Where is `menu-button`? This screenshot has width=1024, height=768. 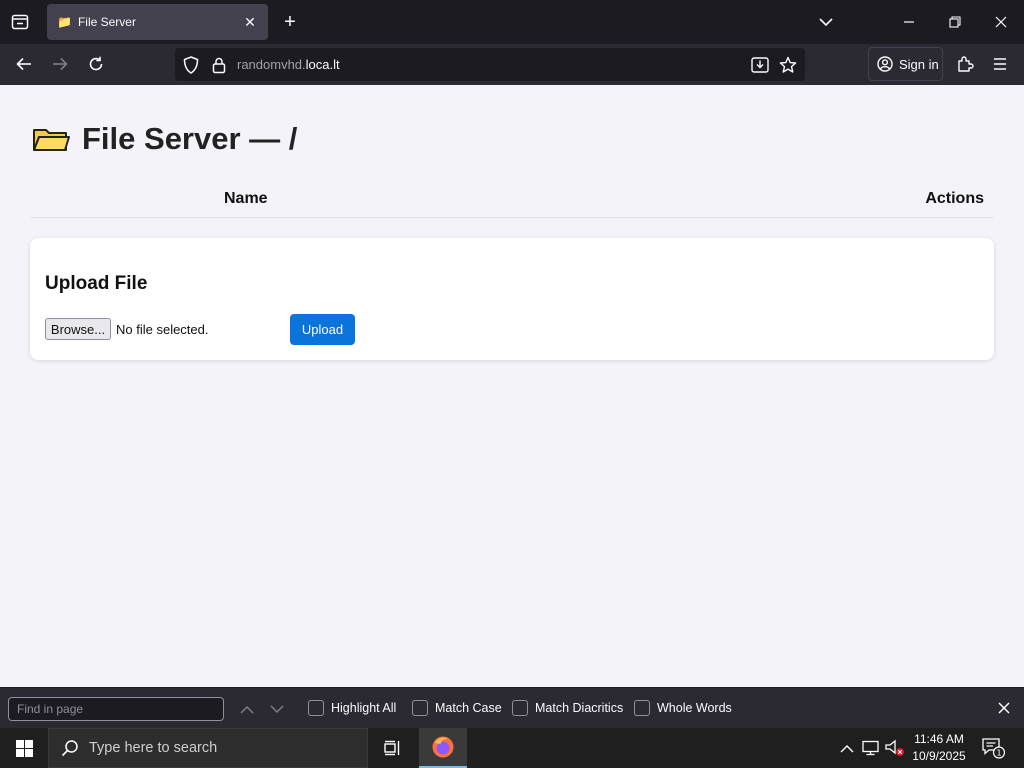
menu-button is located at coordinates (1000, 64).